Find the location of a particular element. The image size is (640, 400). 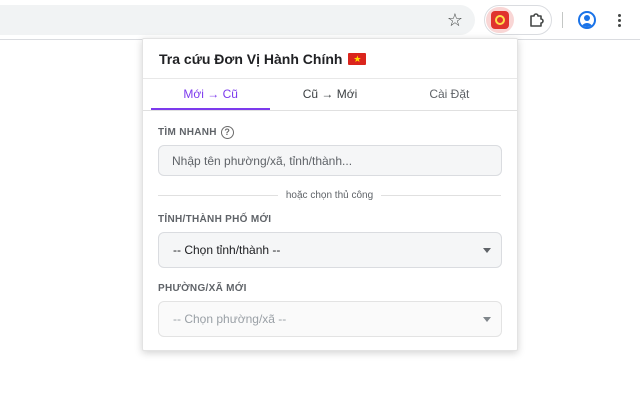

toolbar-separator is located at coordinates (562, 20).